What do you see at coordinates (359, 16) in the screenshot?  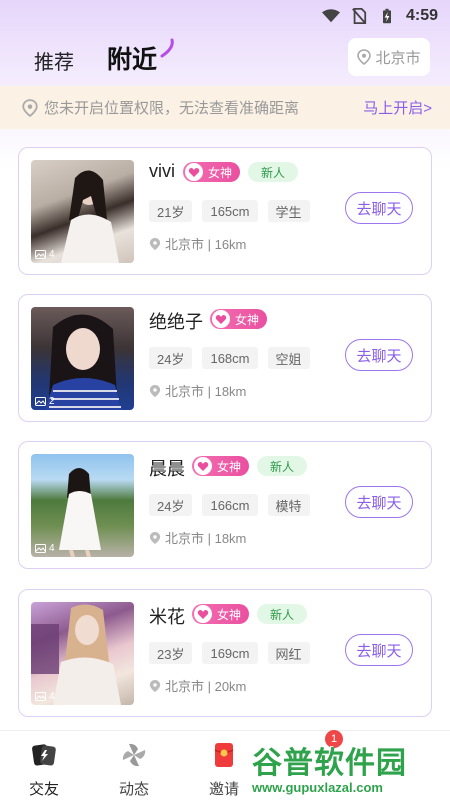 I see `no-sim-icon` at bounding box center [359, 16].